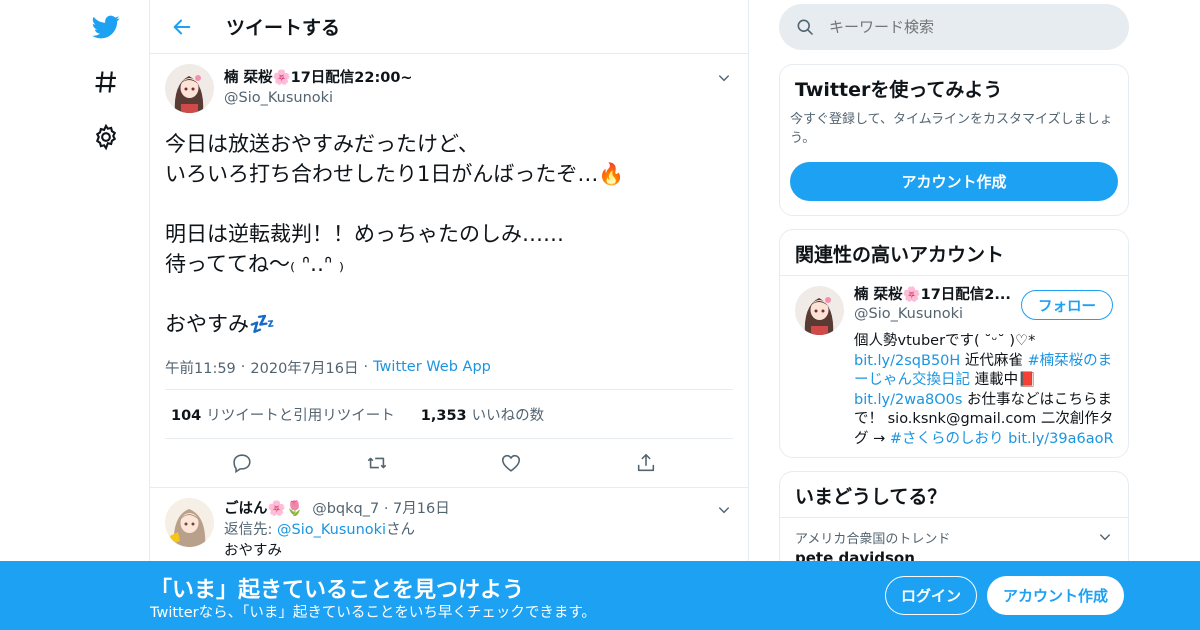 The height and width of the screenshot is (630, 1200). Describe the element at coordinates (1067, 305) in the screenshot. I see `follow-button: フォロー` at that location.